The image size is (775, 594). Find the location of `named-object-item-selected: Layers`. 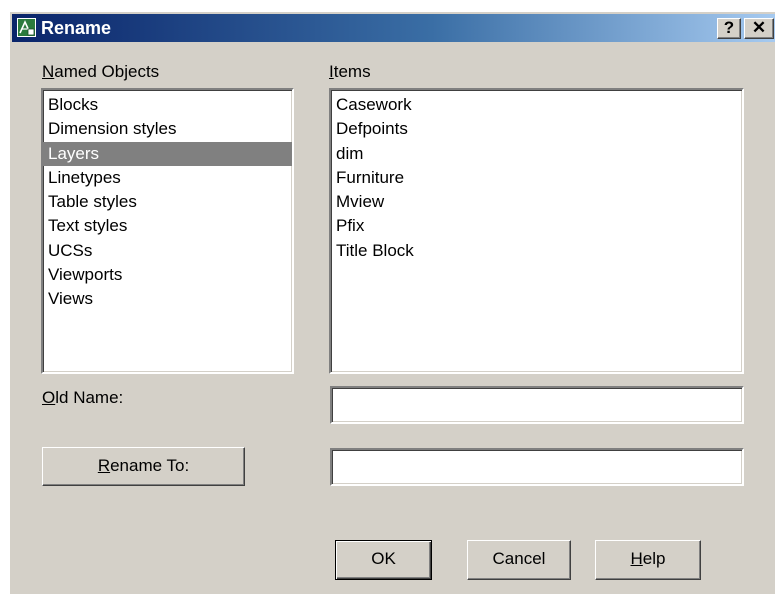

named-object-item-selected: Layers is located at coordinates (167, 153).